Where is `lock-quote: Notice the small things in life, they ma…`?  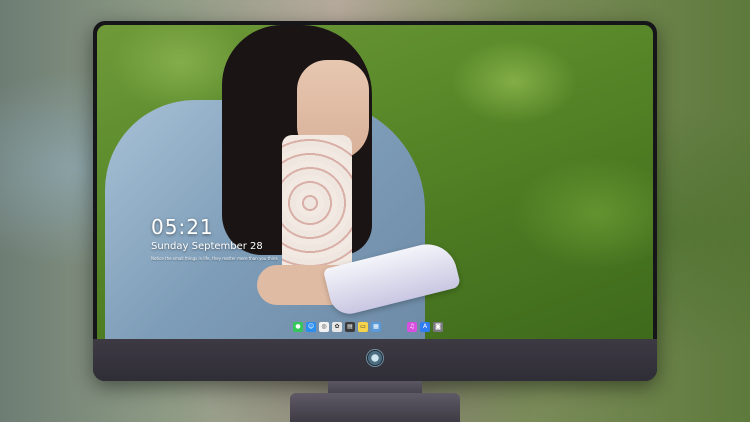 lock-quote: Notice the small things in life, they ma… is located at coordinates (214, 258).